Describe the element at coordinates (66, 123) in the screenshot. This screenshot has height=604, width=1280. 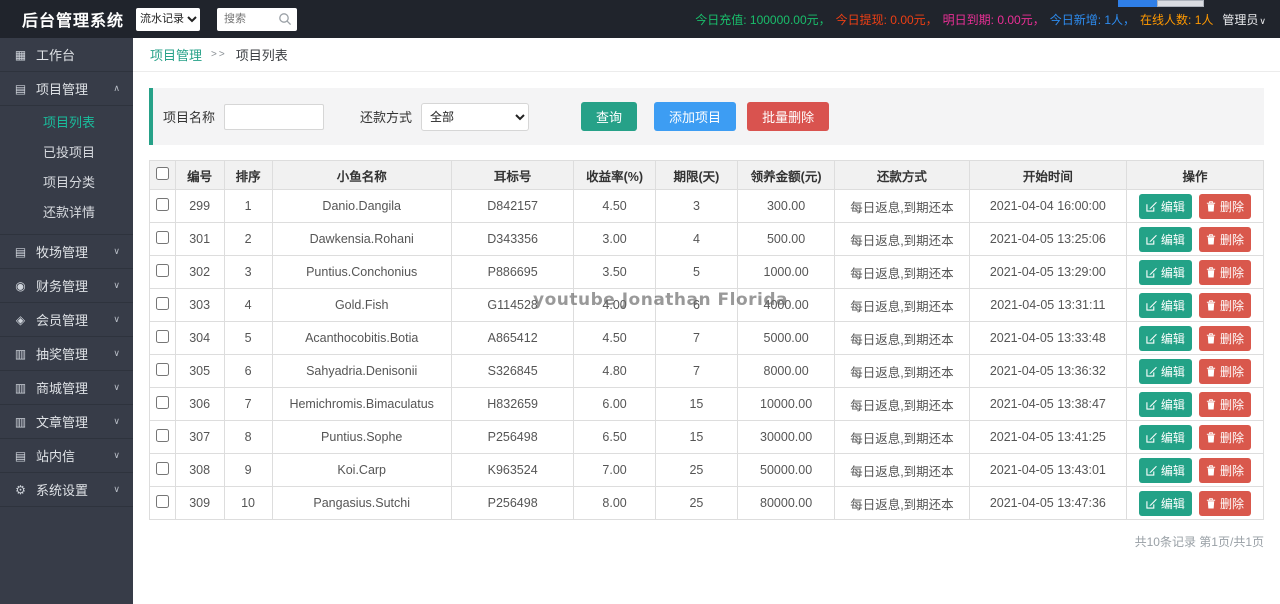
I see `sidebar-subitem-project-list: 项目列表` at that location.